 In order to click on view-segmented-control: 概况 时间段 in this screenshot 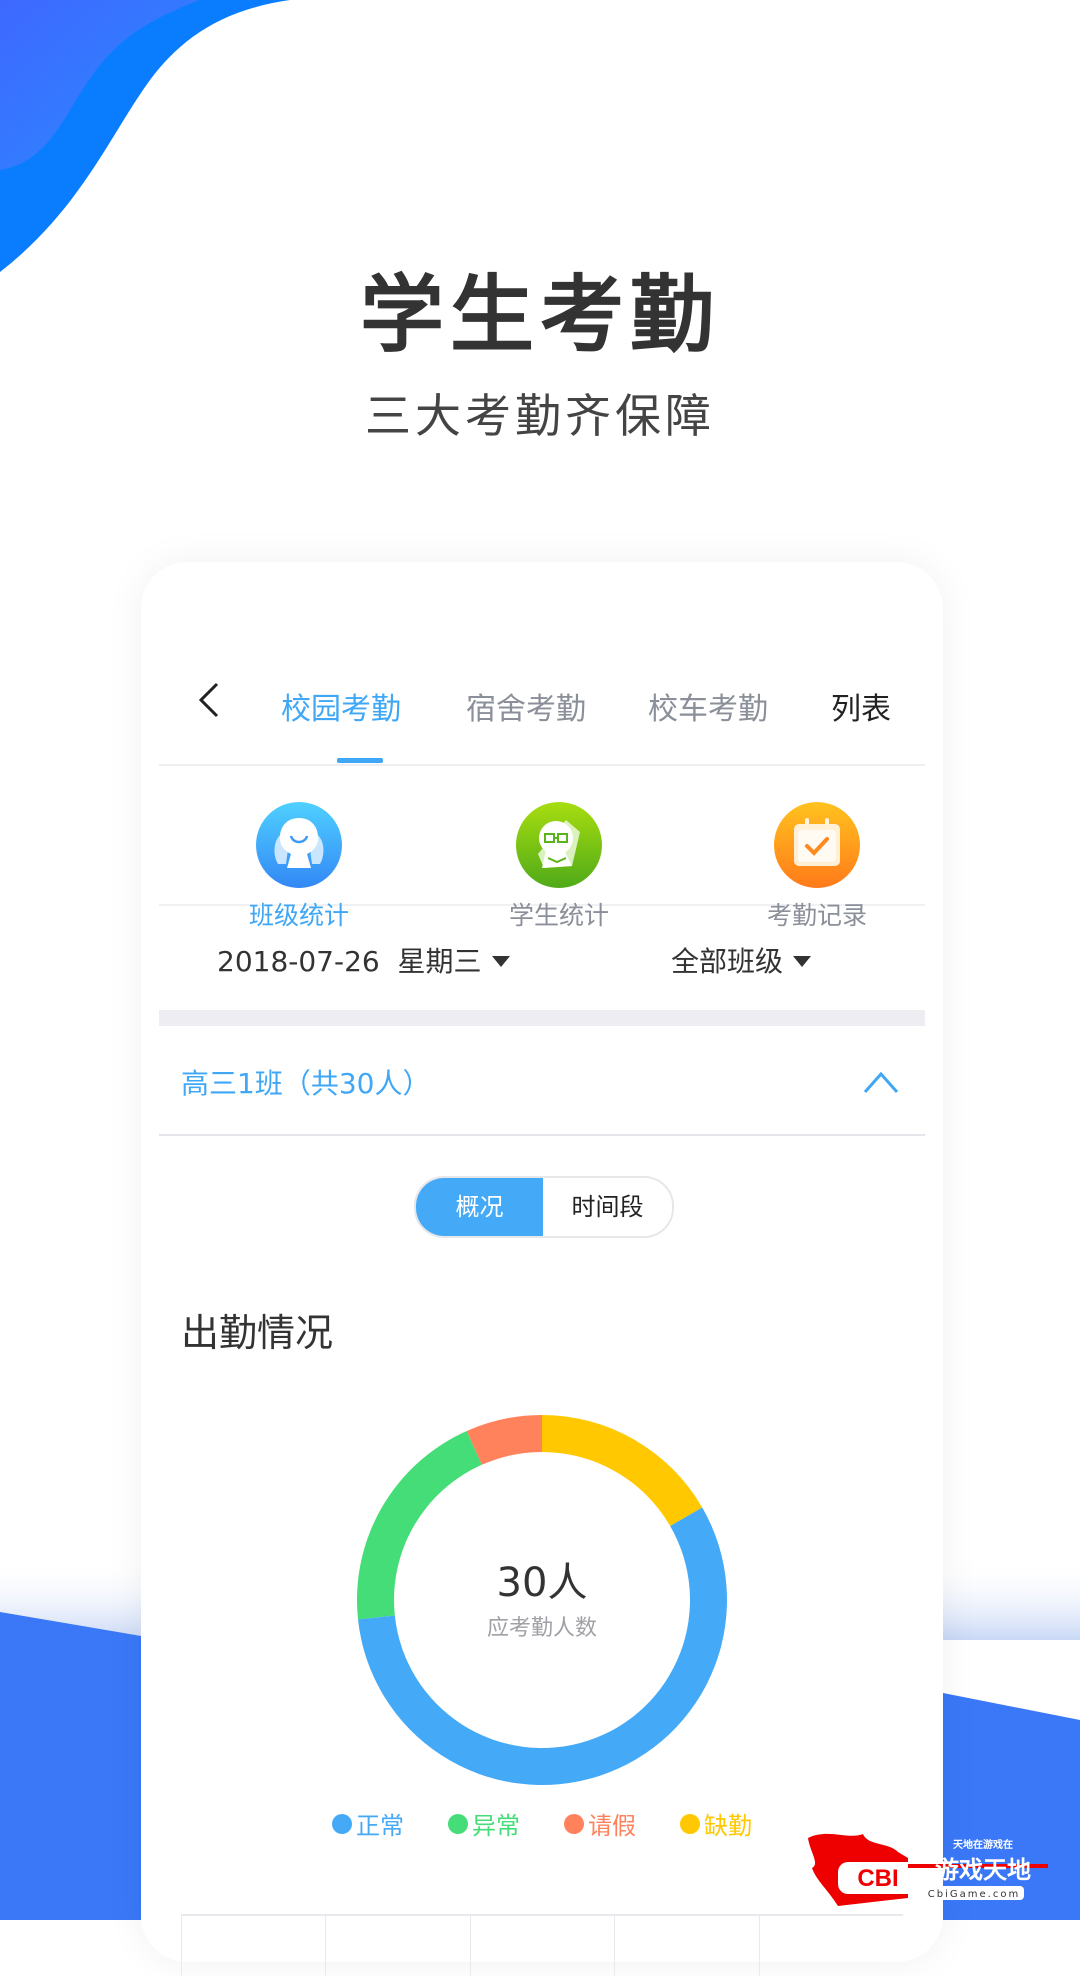, I will do `click(544, 1207)`.